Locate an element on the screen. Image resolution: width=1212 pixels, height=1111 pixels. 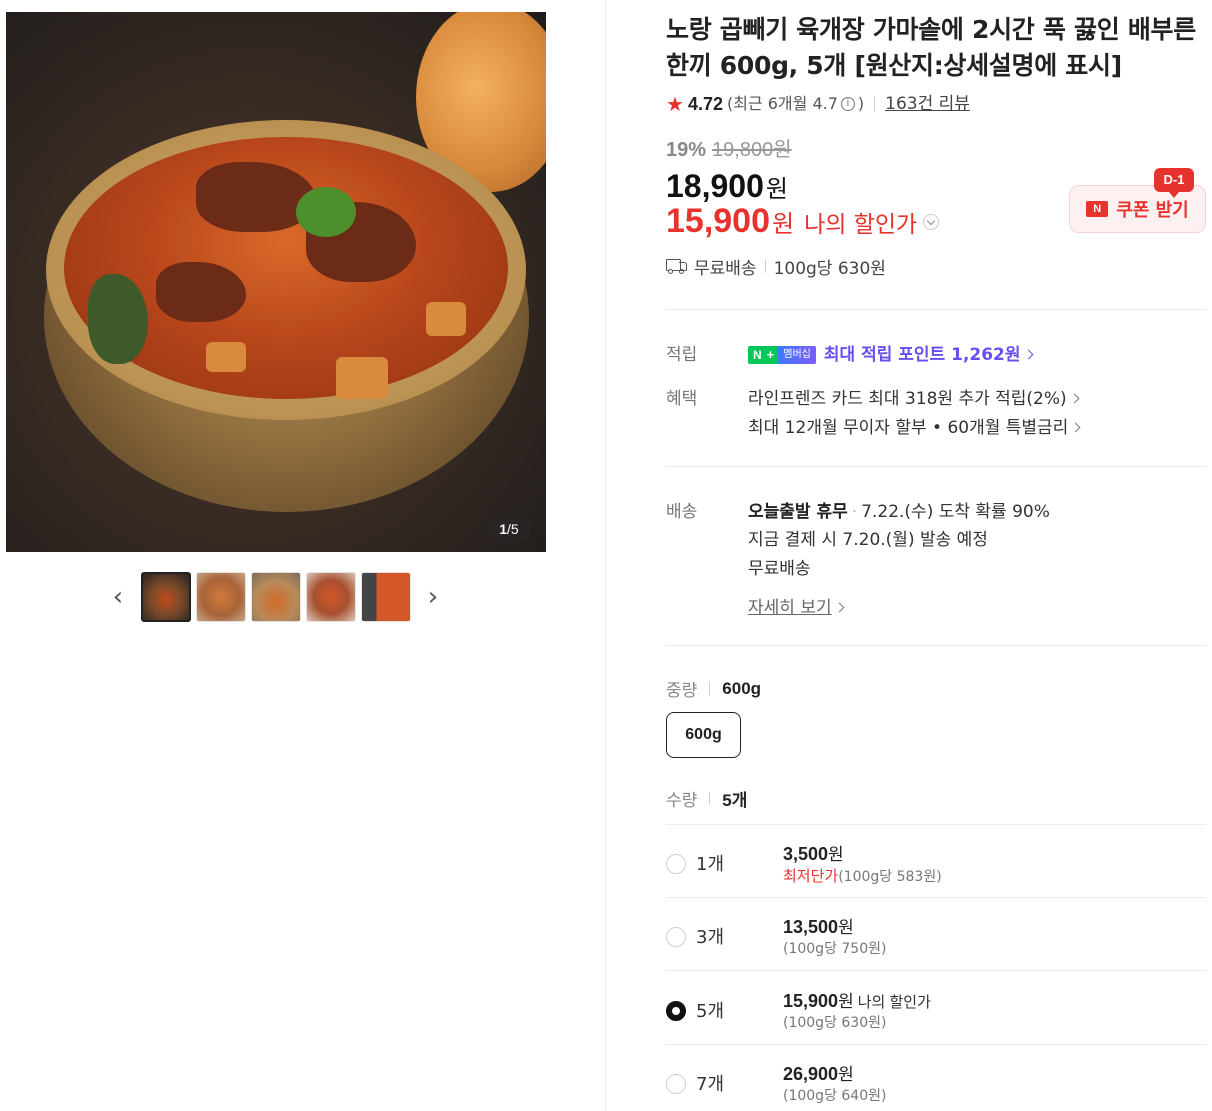
coupon-button: N 쿠폰 받기 is located at coordinates (1137, 209).